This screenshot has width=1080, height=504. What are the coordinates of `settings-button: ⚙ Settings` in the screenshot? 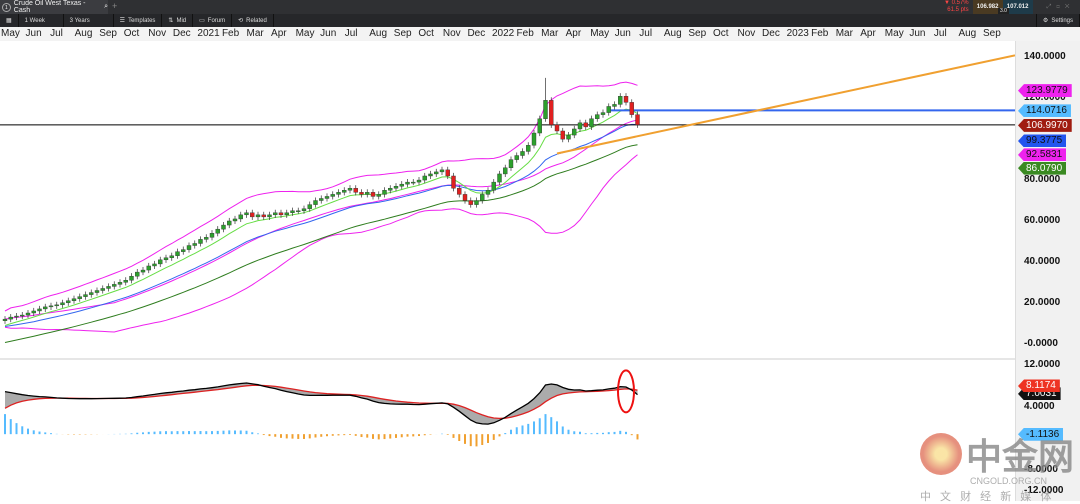 It's located at (1057, 20).